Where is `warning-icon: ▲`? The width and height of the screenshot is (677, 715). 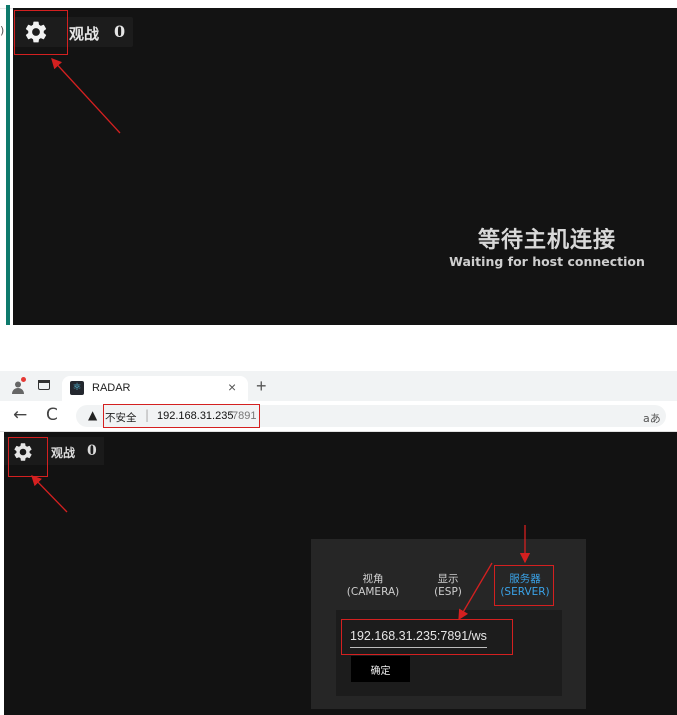 warning-icon: ▲ is located at coordinates (92, 415).